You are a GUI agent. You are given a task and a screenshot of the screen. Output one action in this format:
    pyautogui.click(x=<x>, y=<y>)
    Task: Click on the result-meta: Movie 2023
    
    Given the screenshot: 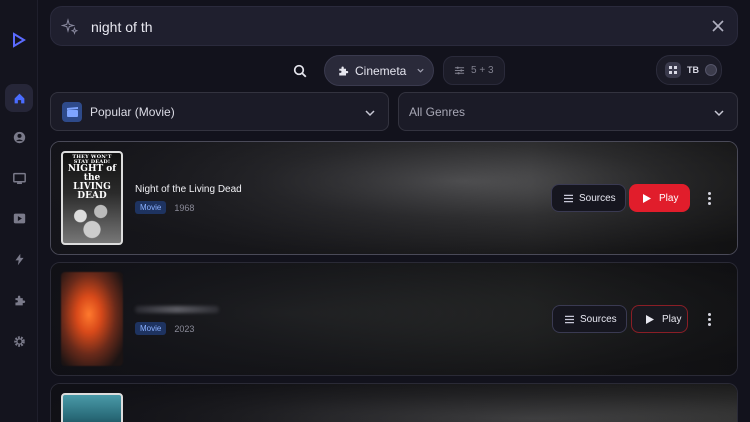 What is the action you would take?
    pyautogui.click(x=164, y=328)
    